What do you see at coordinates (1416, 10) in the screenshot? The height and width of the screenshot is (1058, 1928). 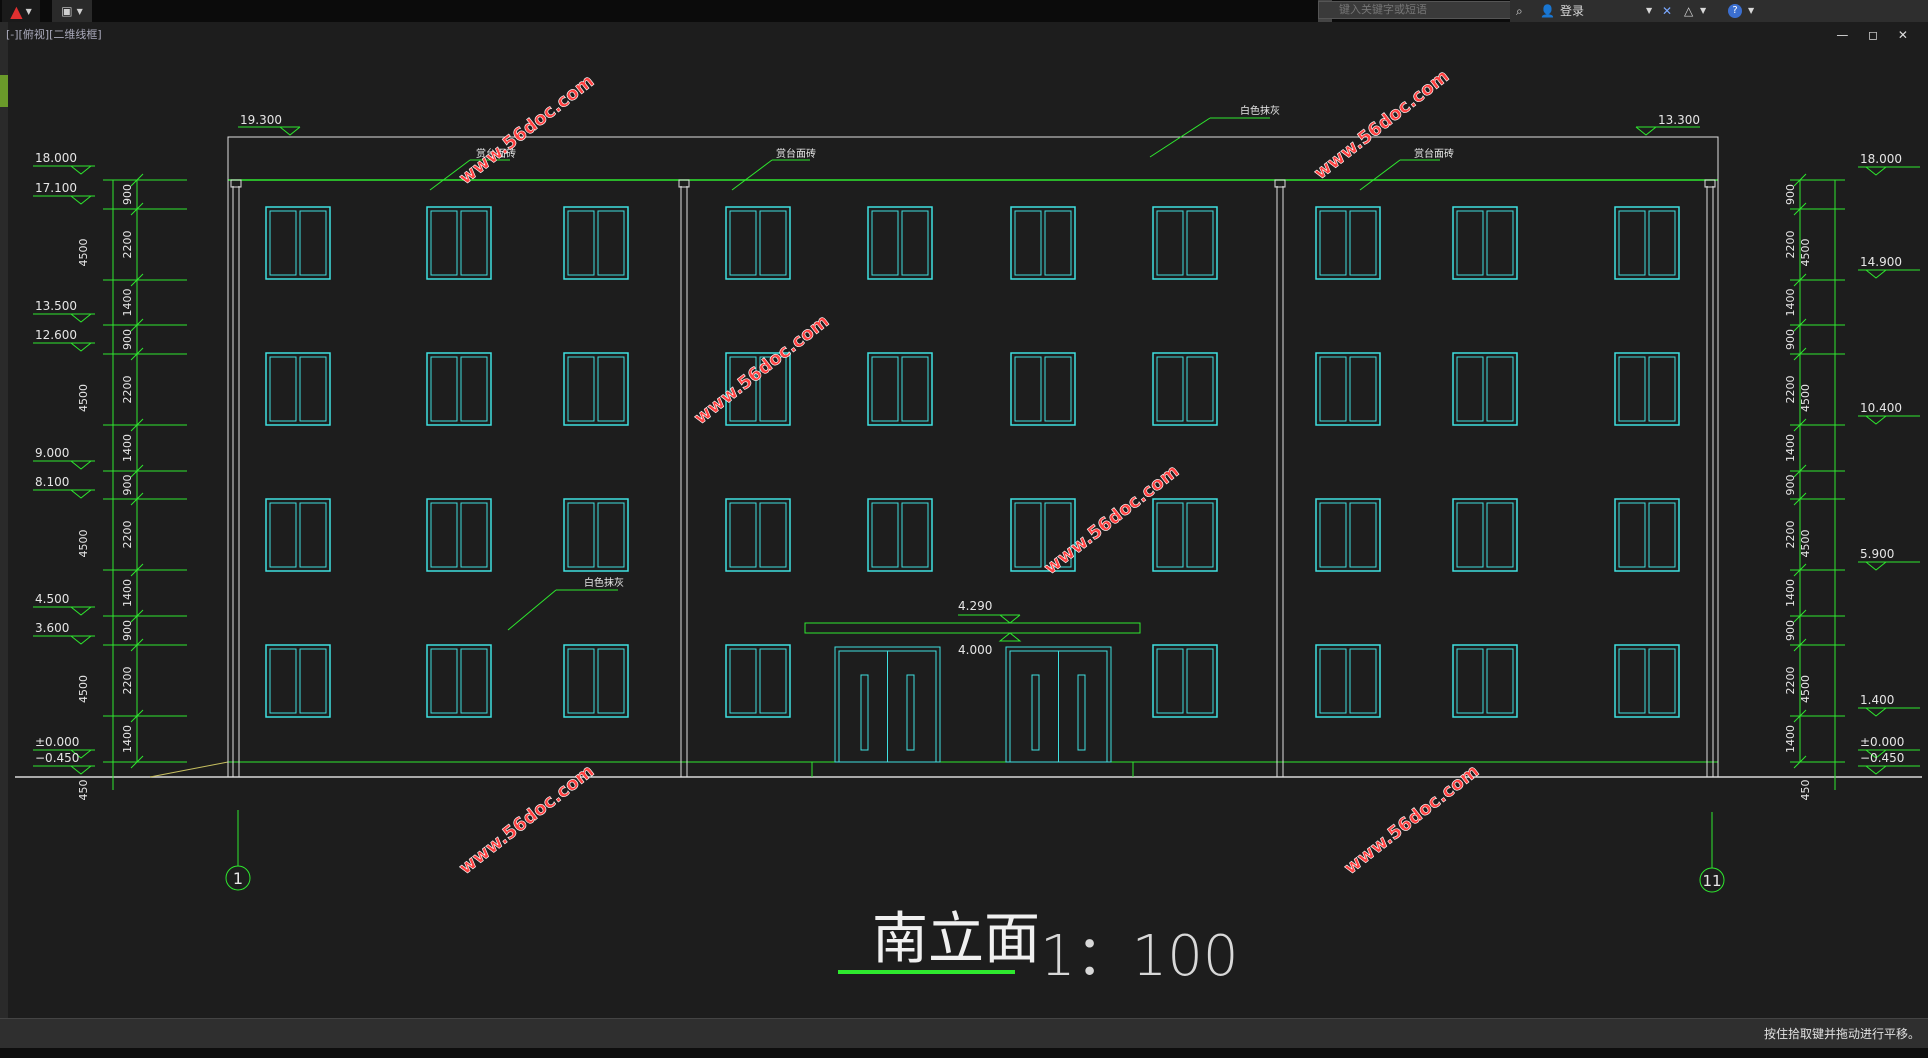 I see `search-input` at bounding box center [1416, 10].